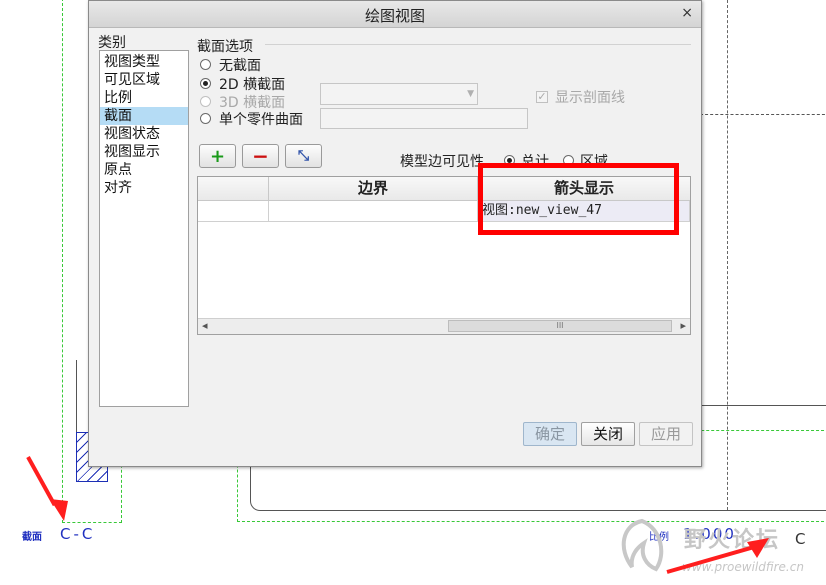  I want to click on category-item-visible-area: 可见区域, so click(144, 80).